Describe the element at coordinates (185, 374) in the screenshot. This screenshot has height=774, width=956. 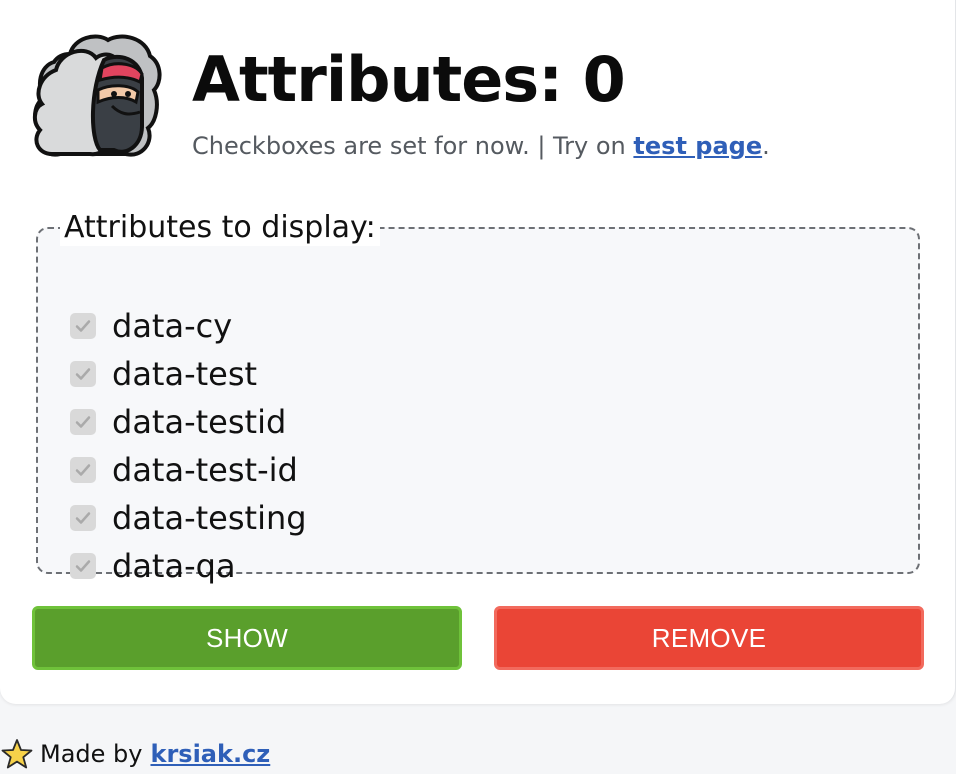
I see `attribute-label: data-test` at that location.